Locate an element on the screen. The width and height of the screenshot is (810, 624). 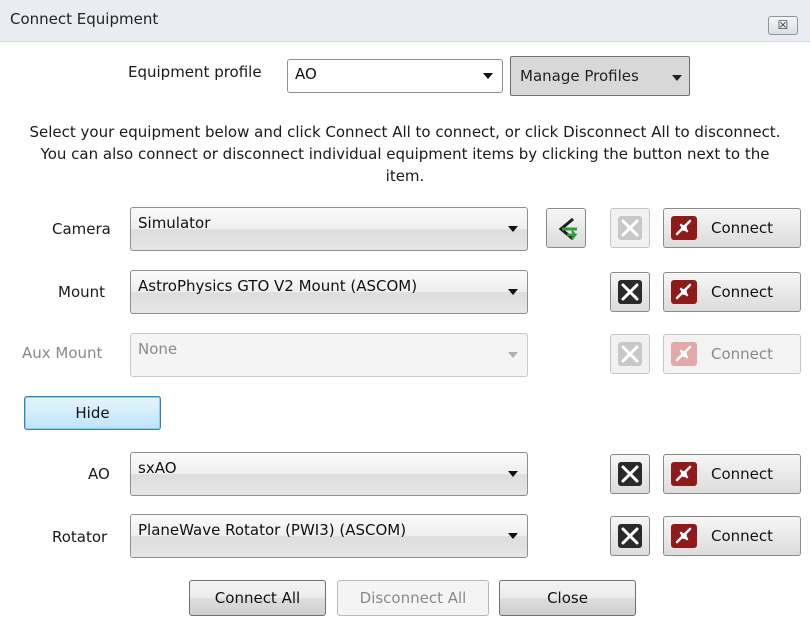
aux-mount-select: None is located at coordinates (329, 355).